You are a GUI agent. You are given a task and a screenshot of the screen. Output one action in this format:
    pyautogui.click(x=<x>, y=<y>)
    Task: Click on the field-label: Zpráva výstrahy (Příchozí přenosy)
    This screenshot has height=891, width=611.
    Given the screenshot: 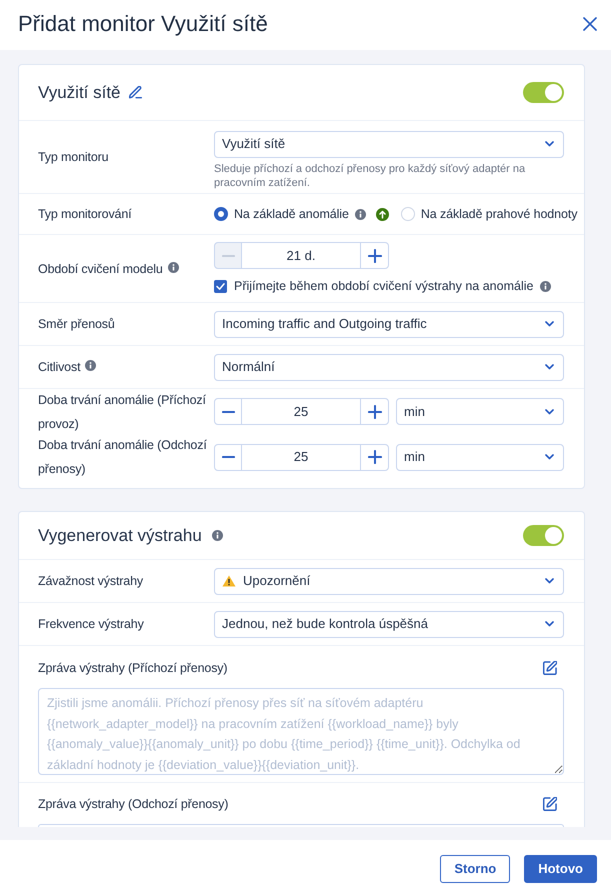 What is the action you would take?
    pyautogui.click(x=133, y=668)
    